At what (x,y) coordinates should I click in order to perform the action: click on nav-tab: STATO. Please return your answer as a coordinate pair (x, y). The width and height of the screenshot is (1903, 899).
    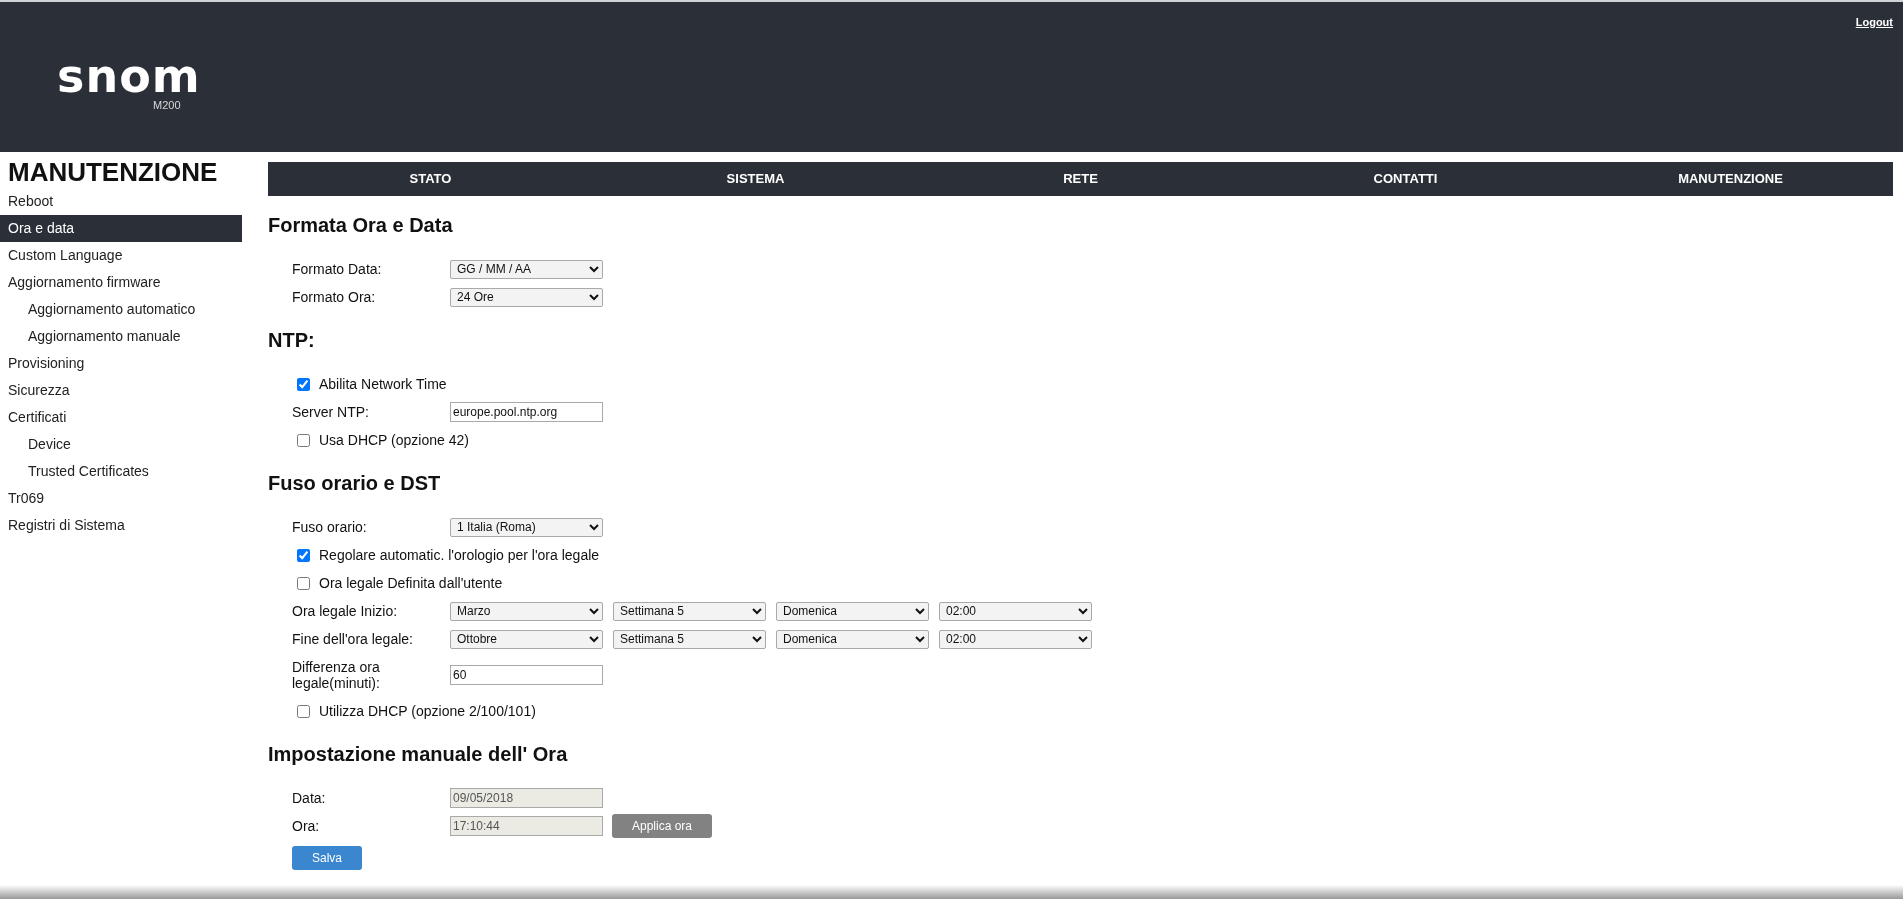
    Looking at the image, I should click on (430, 179).